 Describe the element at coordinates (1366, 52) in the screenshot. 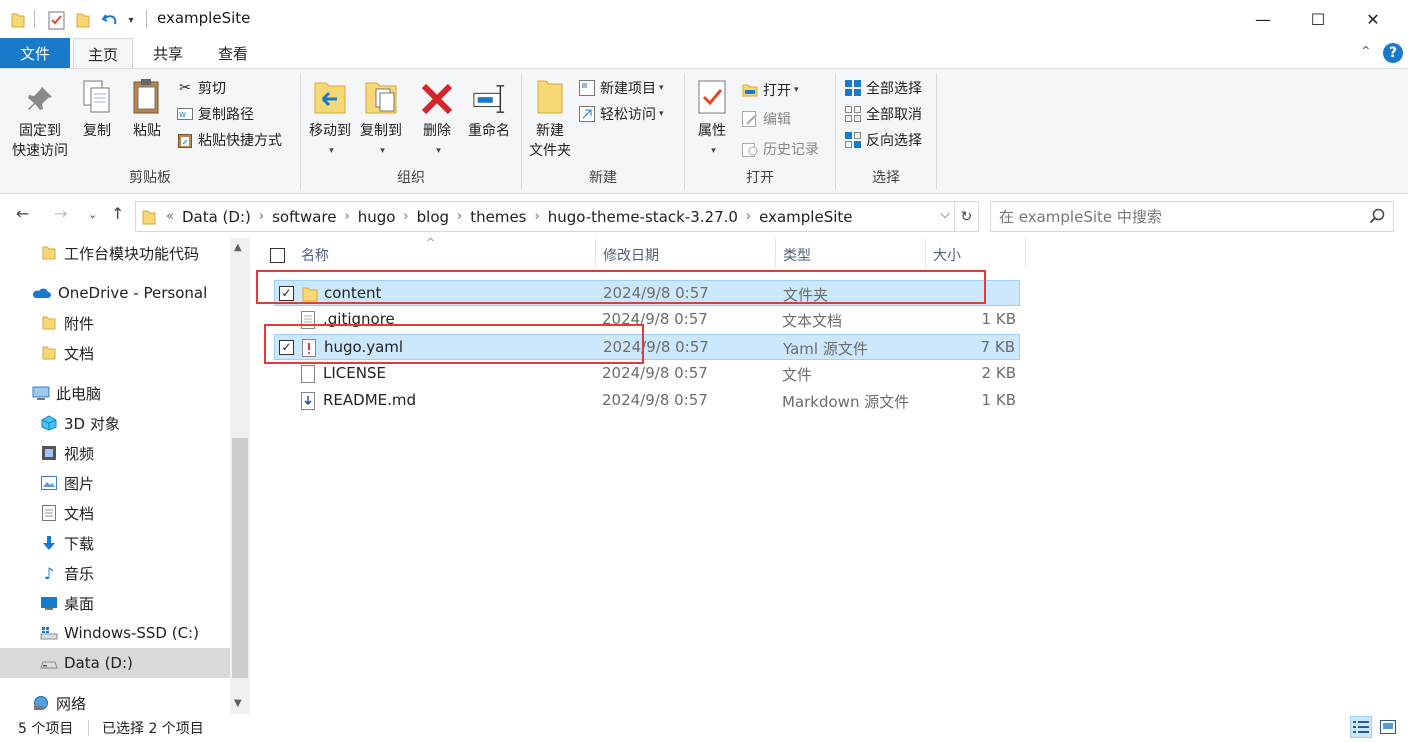

I see `collapse-ribbon-icon: ⌃` at that location.